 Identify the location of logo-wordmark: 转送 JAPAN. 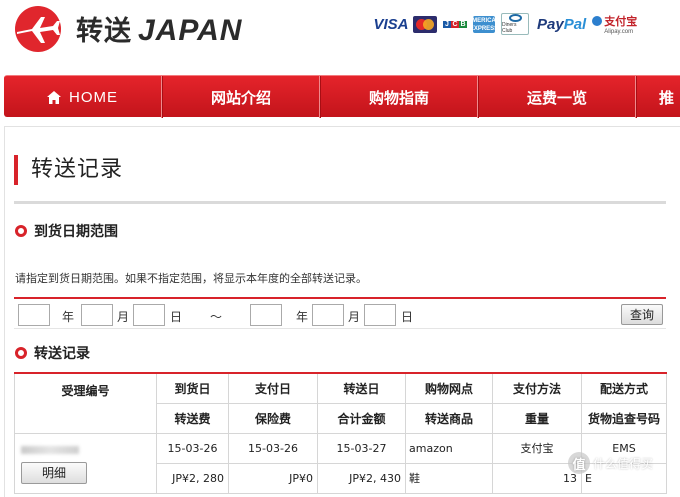
(159, 28).